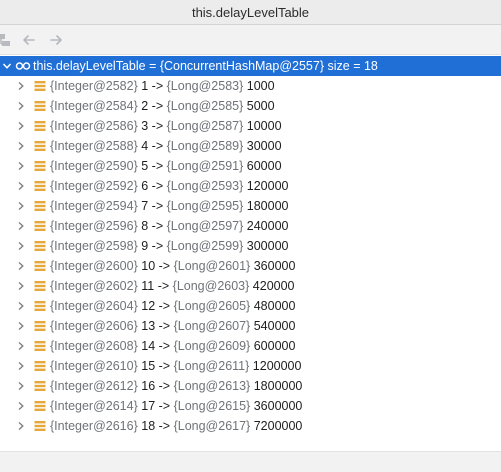  I want to click on tree-row: {Integer@2594} 7 -> {Long@2595} 180000, so click(250, 206).